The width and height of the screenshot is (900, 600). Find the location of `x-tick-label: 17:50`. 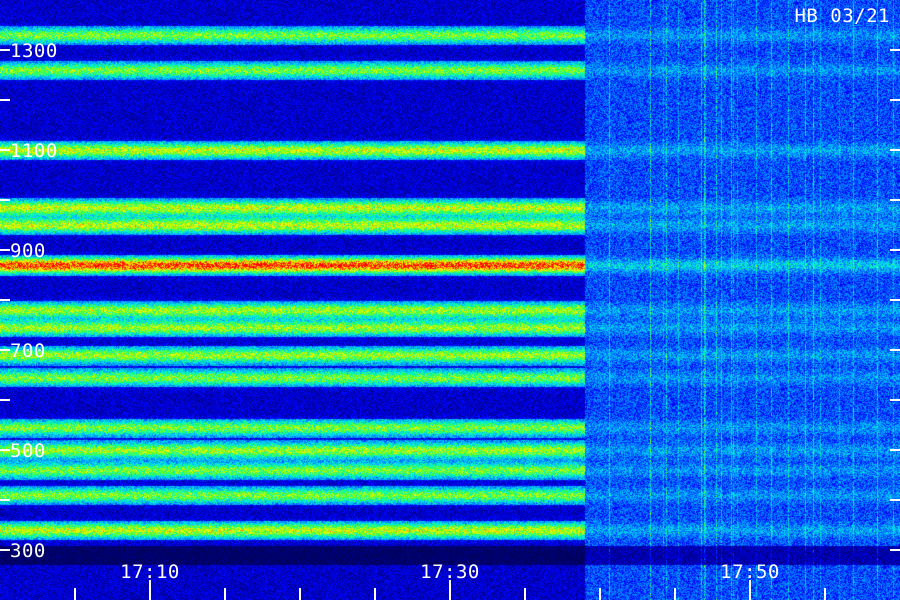

x-tick-label: 17:50 is located at coordinates (750, 572).